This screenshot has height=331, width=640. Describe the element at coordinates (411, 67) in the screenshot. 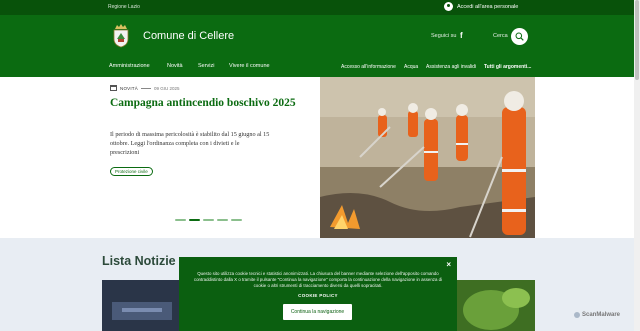

I see `nav-acqua: Acqua` at that location.